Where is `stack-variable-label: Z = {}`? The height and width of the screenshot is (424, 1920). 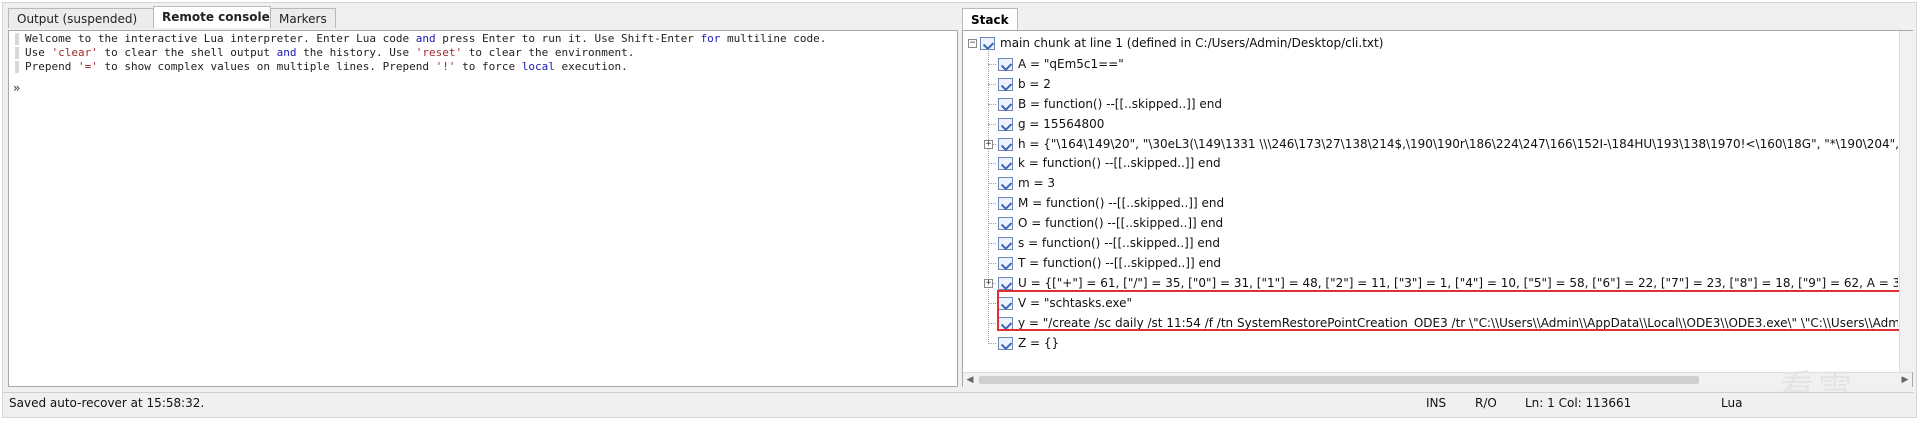 stack-variable-label: Z = {} is located at coordinates (1039, 342).